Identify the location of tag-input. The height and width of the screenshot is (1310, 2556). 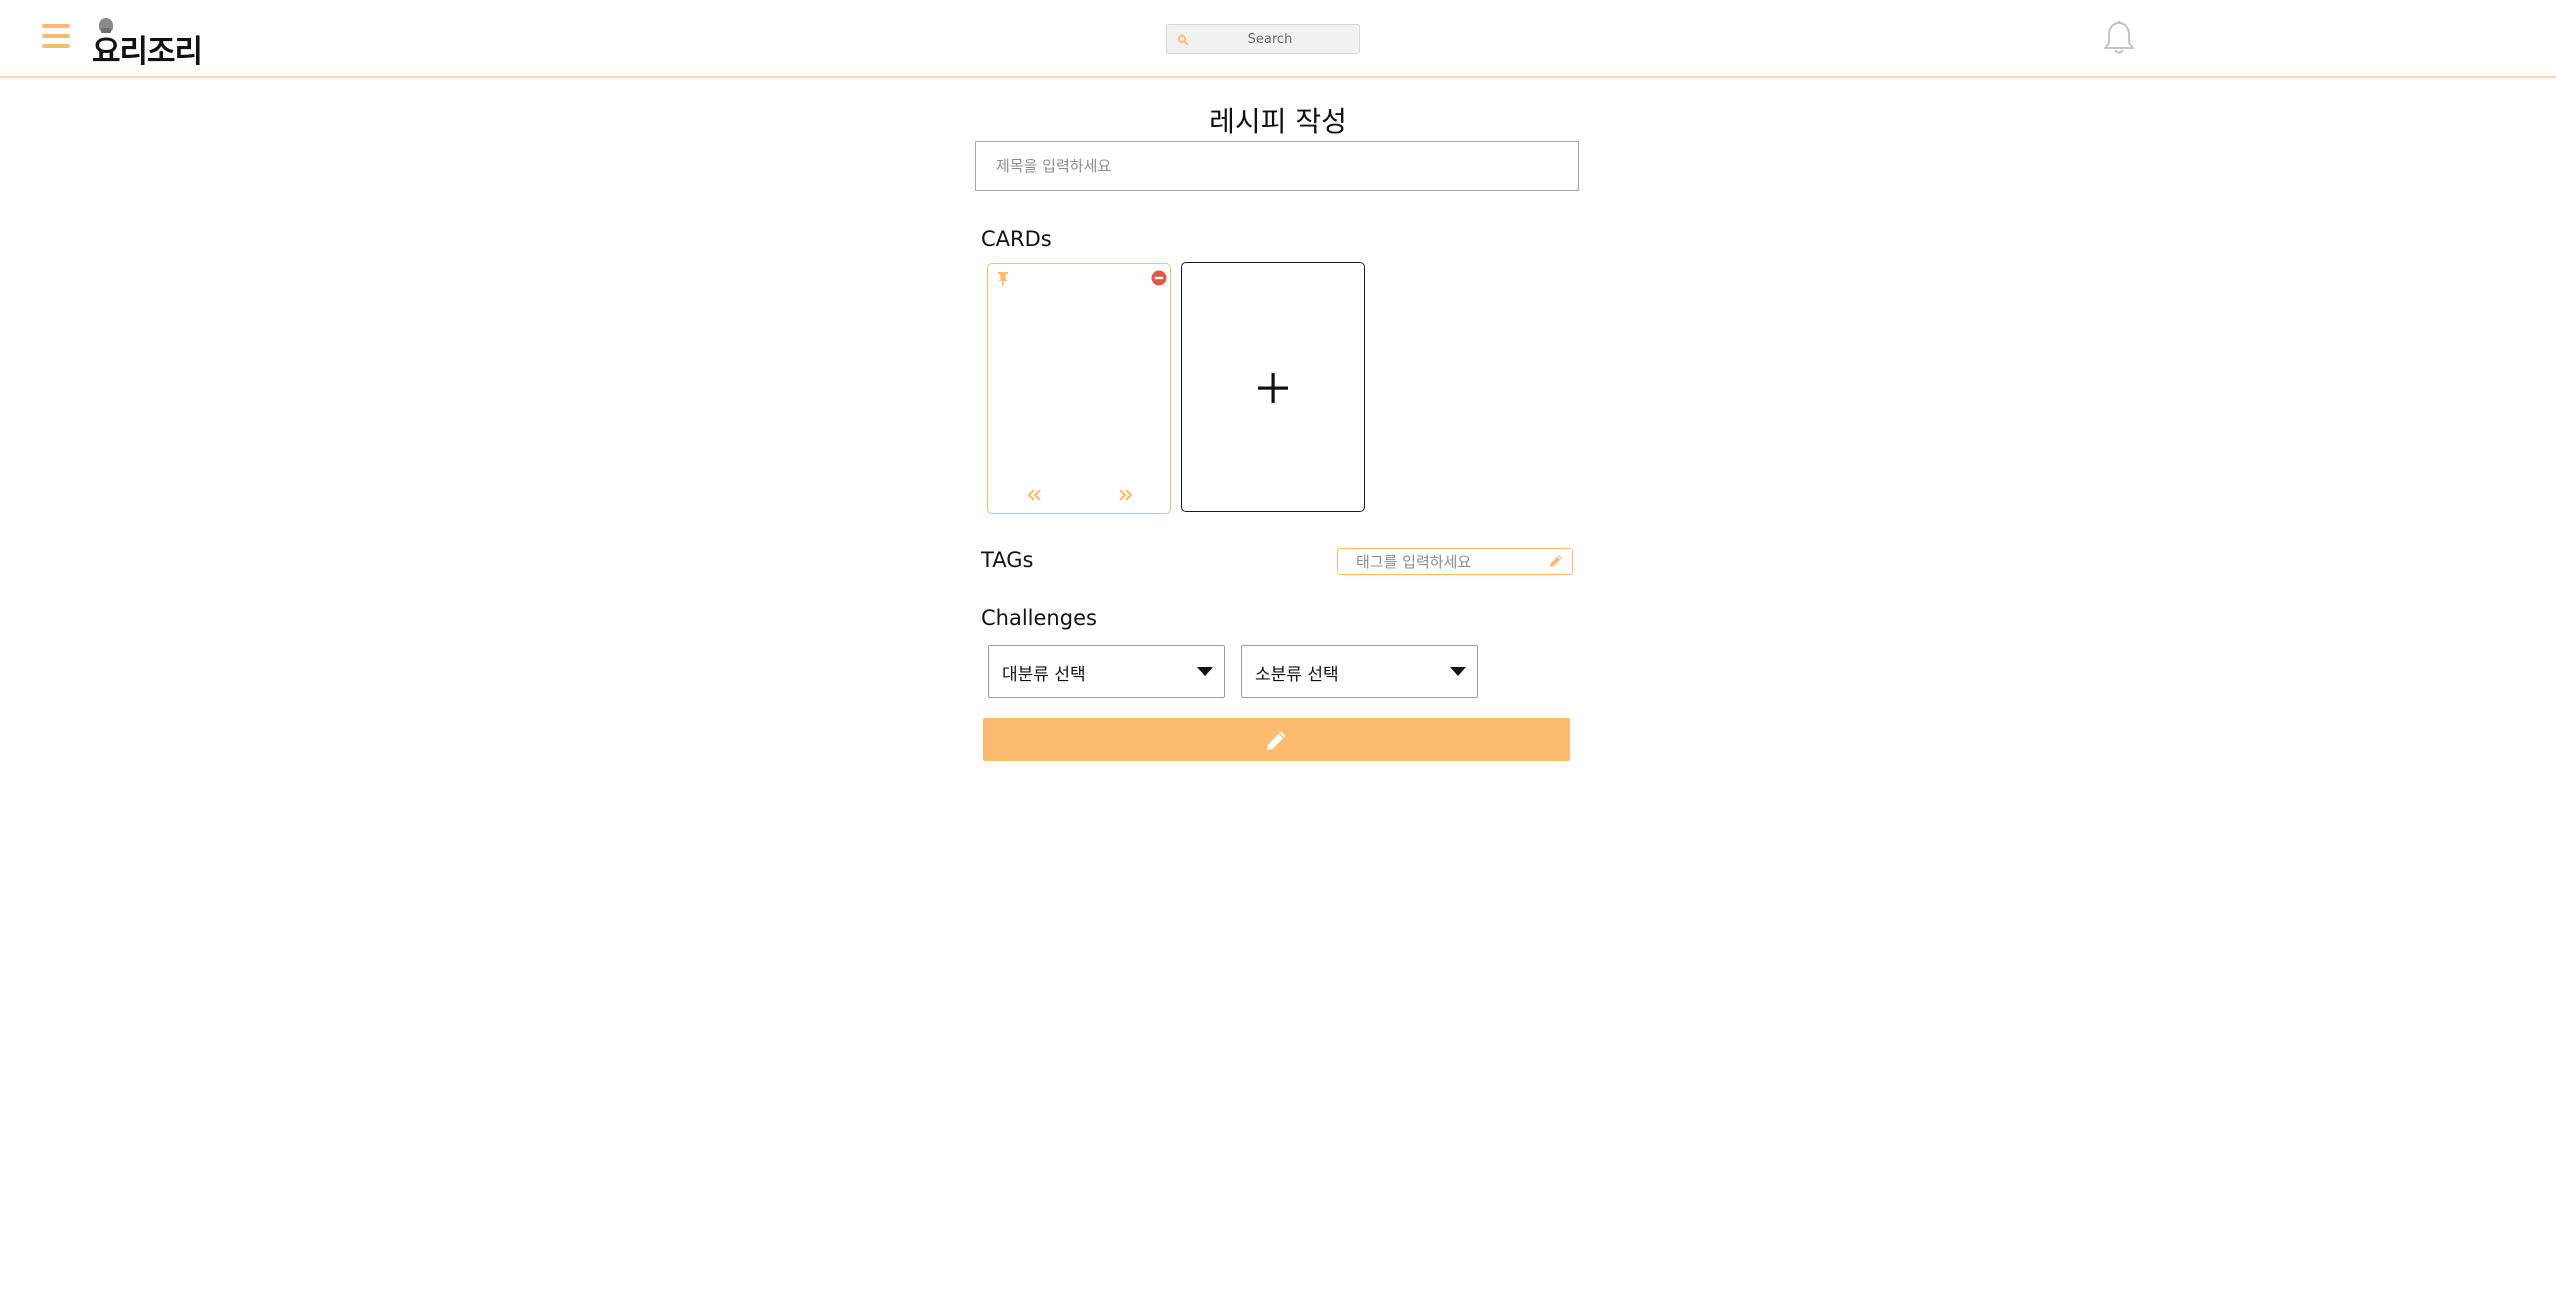
(1446, 561).